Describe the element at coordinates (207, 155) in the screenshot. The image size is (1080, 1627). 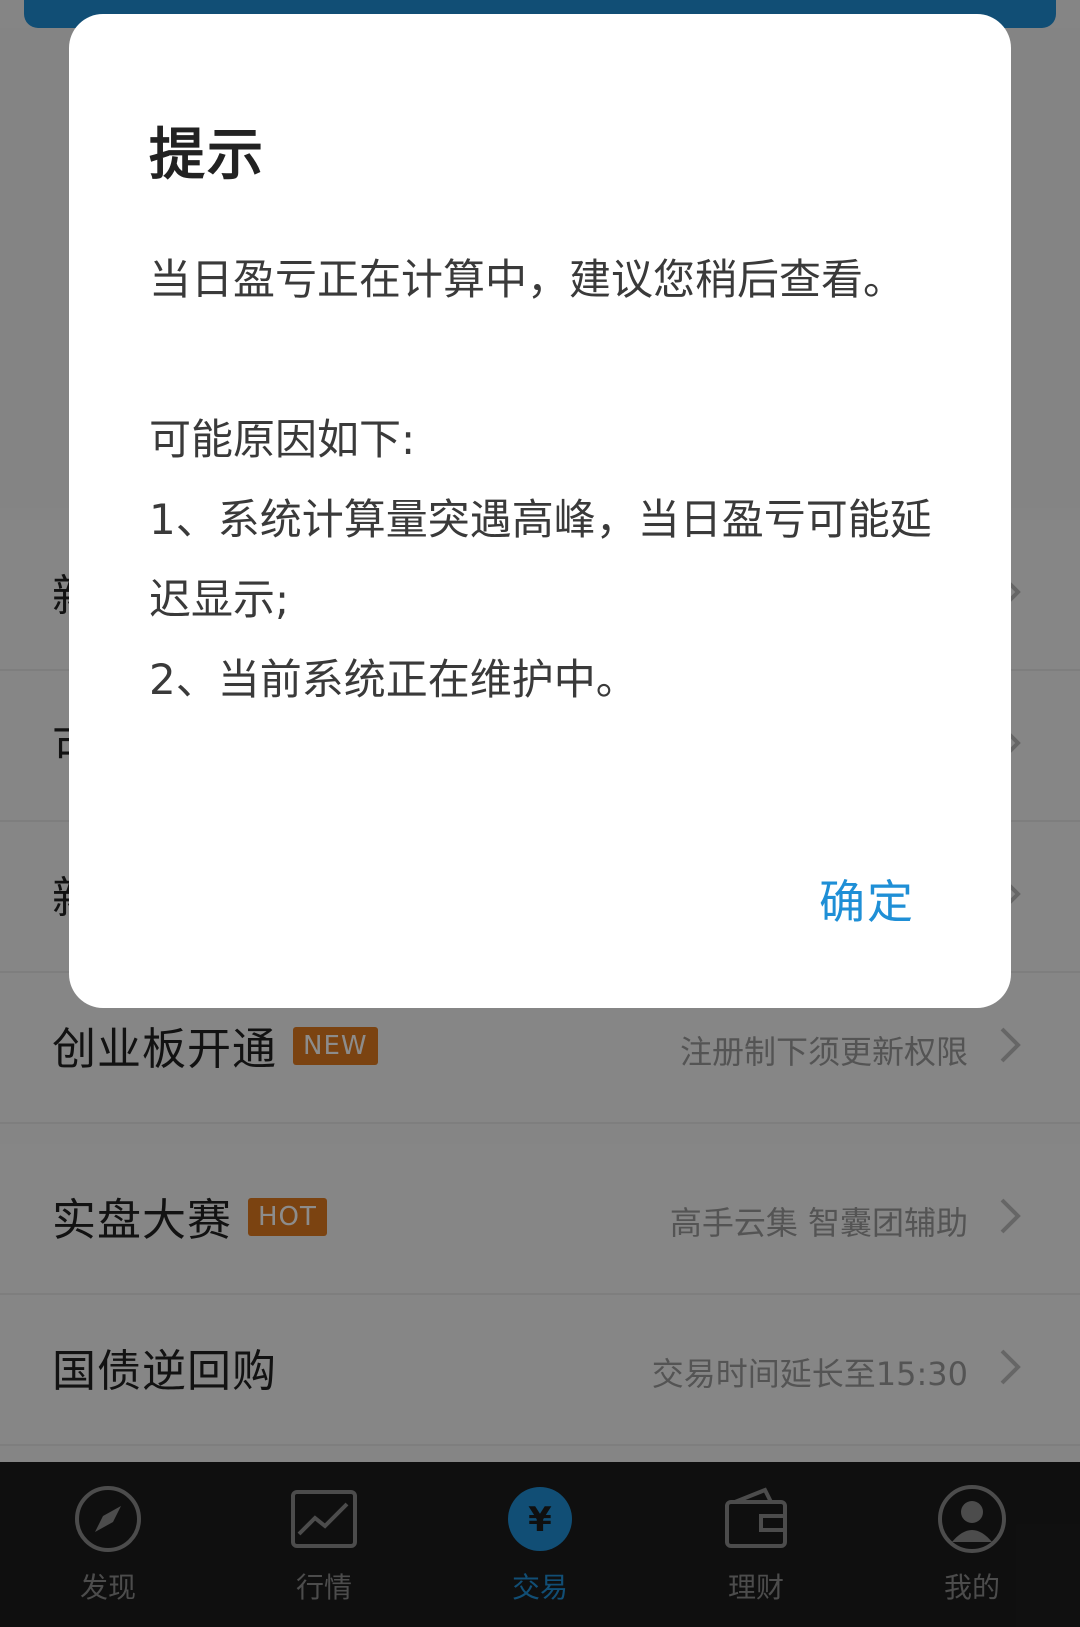
I see `dialog-title: 提示` at that location.